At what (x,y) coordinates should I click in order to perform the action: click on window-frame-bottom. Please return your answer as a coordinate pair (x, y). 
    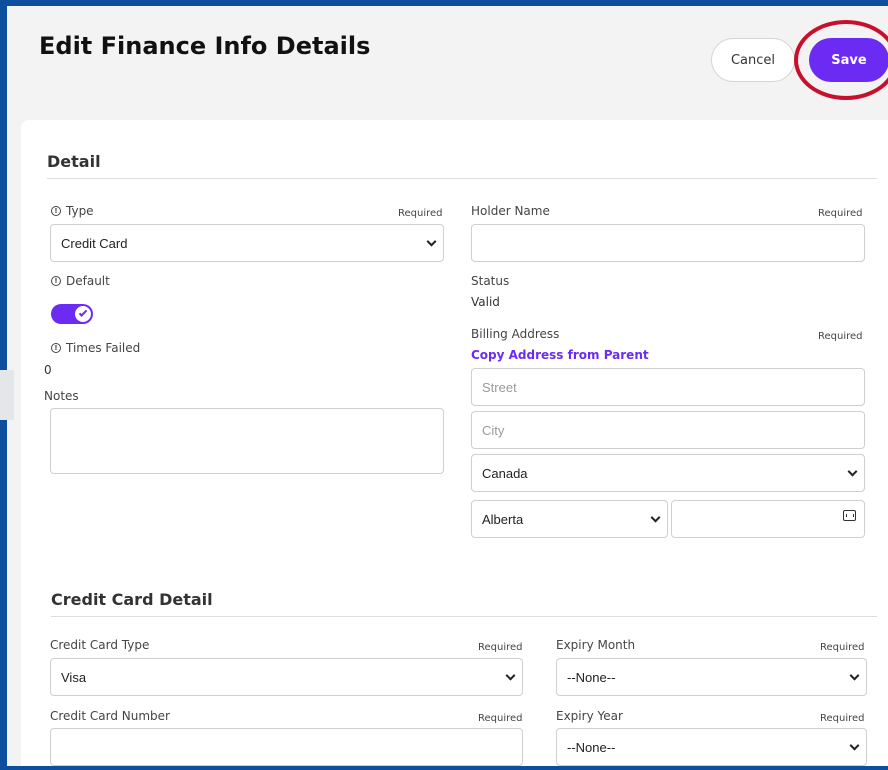
    Looking at the image, I should click on (444, 768).